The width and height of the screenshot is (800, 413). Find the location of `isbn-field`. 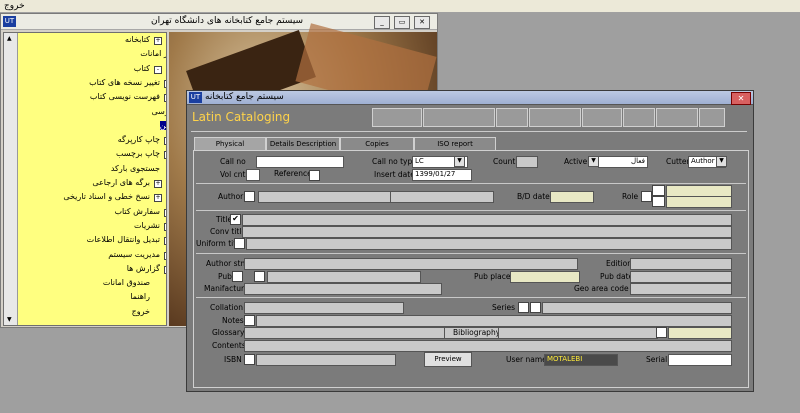

isbn-field is located at coordinates (326, 360).